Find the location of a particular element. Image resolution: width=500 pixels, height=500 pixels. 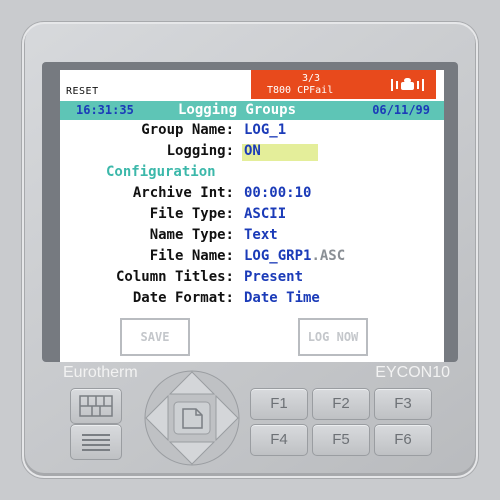

page-title: Logging Groups is located at coordinates (237, 110).